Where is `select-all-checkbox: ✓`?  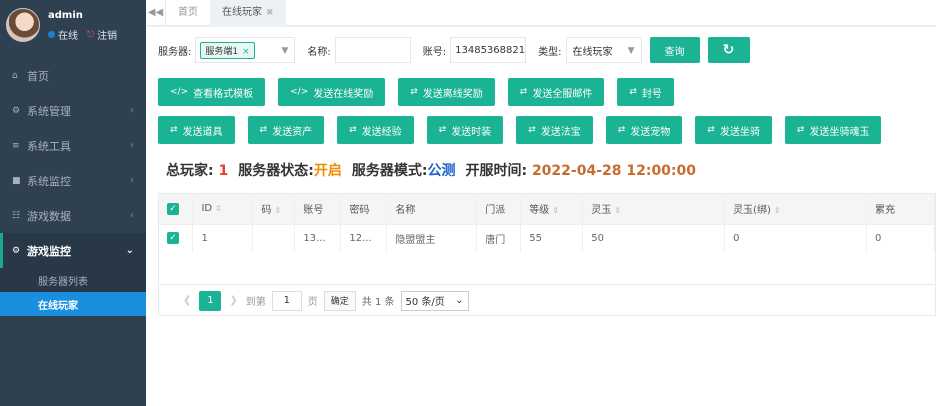 select-all-checkbox: ✓ is located at coordinates (173, 208).